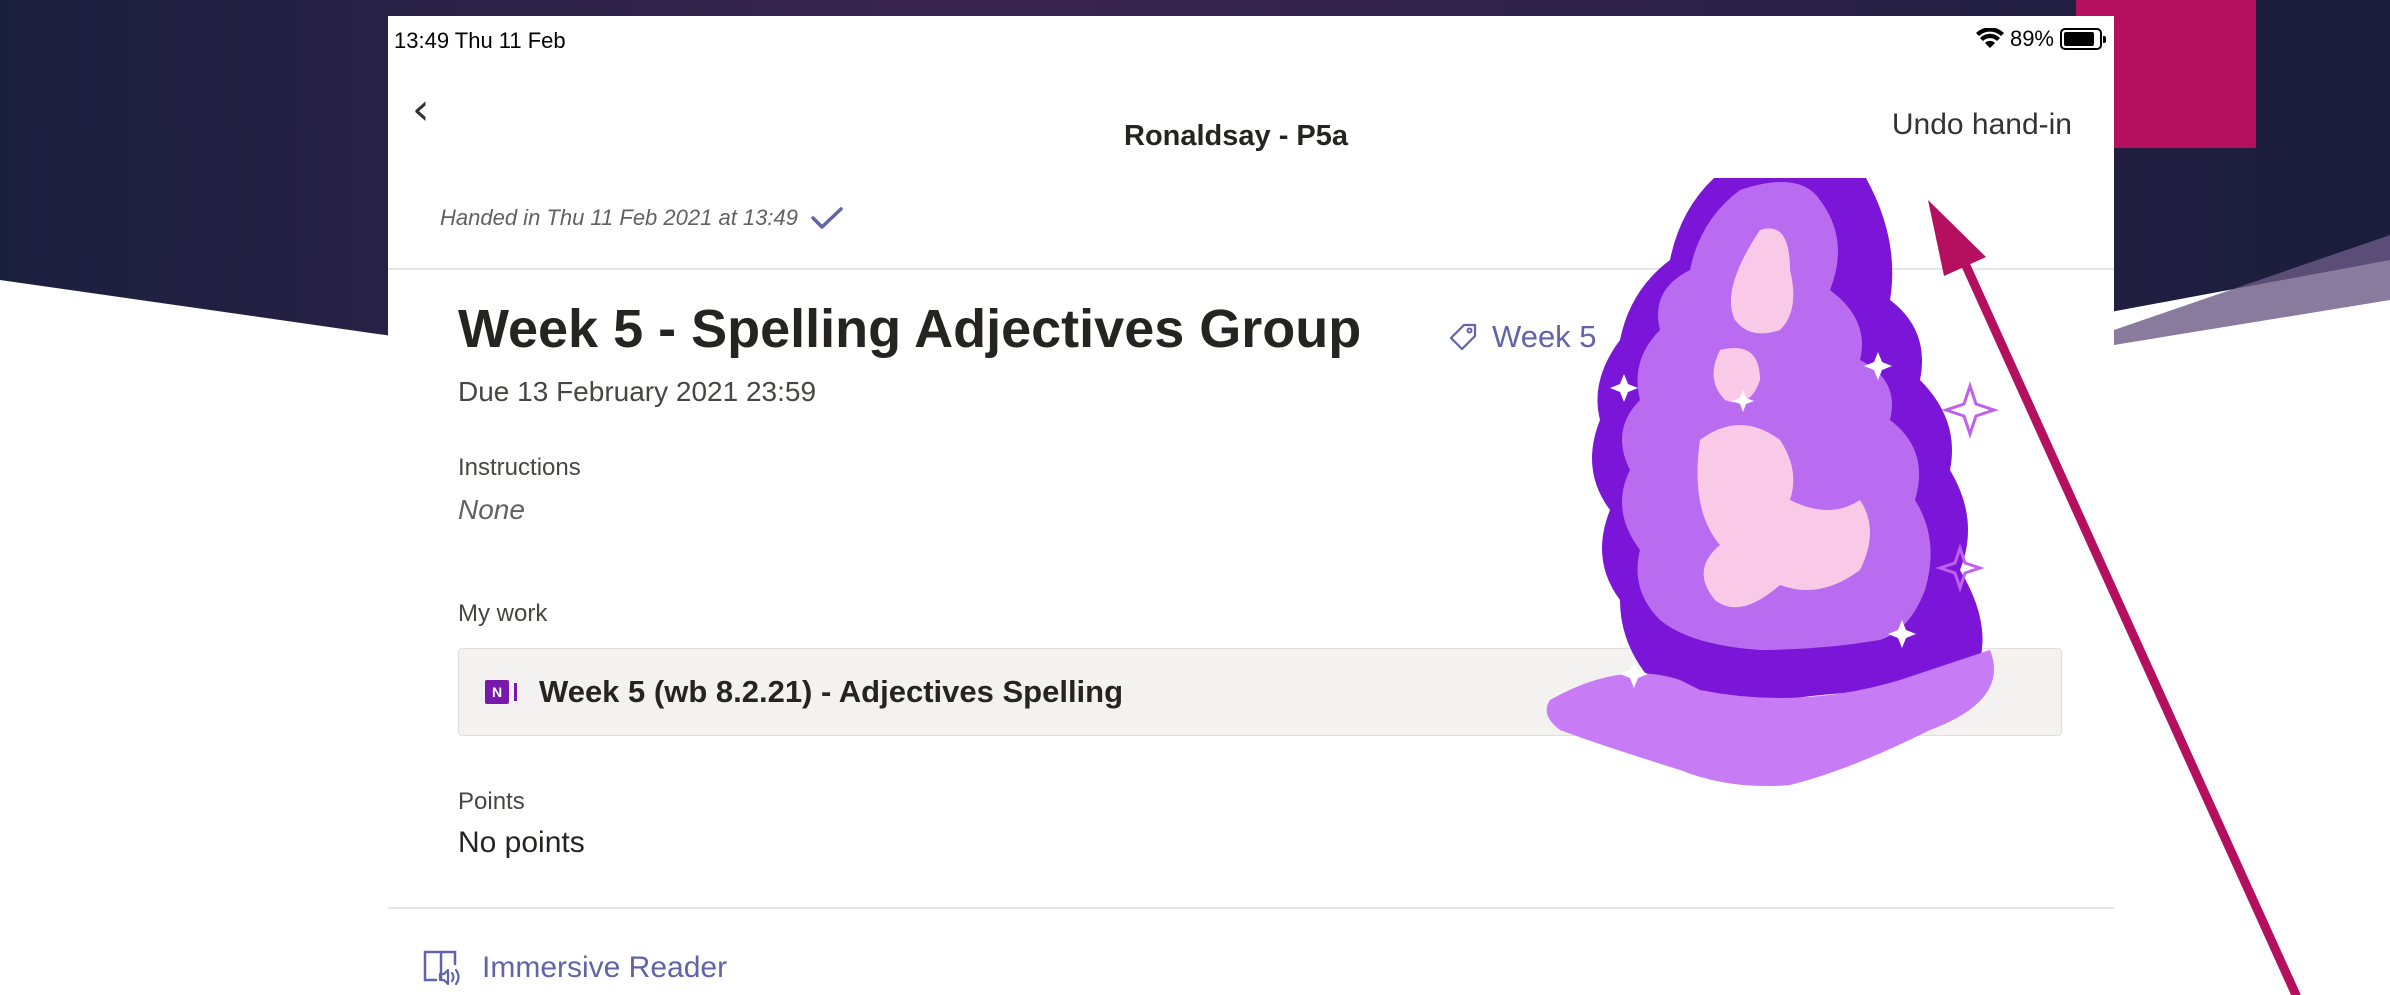 This screenshot has height=995, width=2390. What do you see at coordinates (501, 692) in the screenshot?
I see `onenote-icon: N` at bounding box center [501, 692].